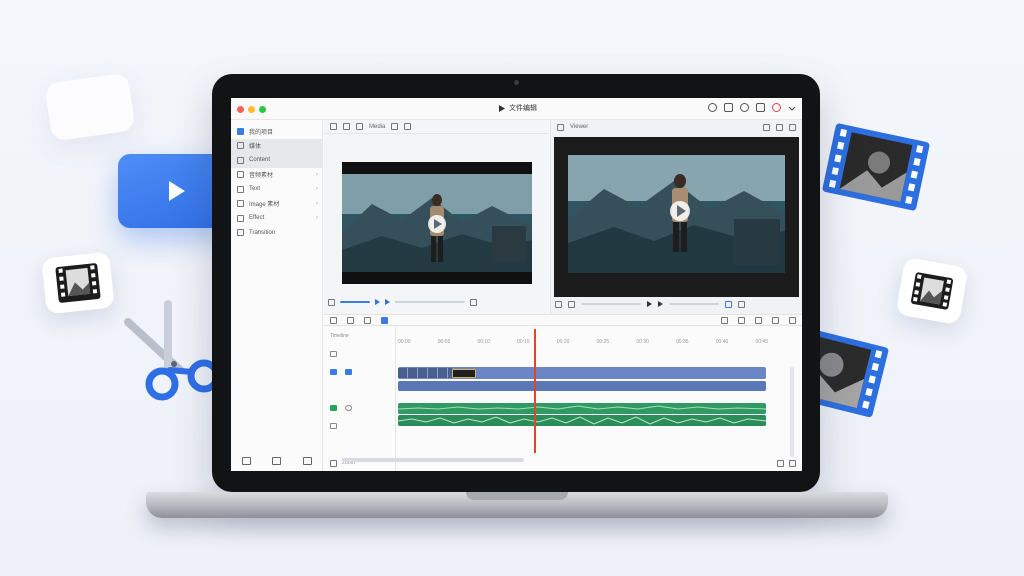  I want to click on crop-icon, so click(246, 461).